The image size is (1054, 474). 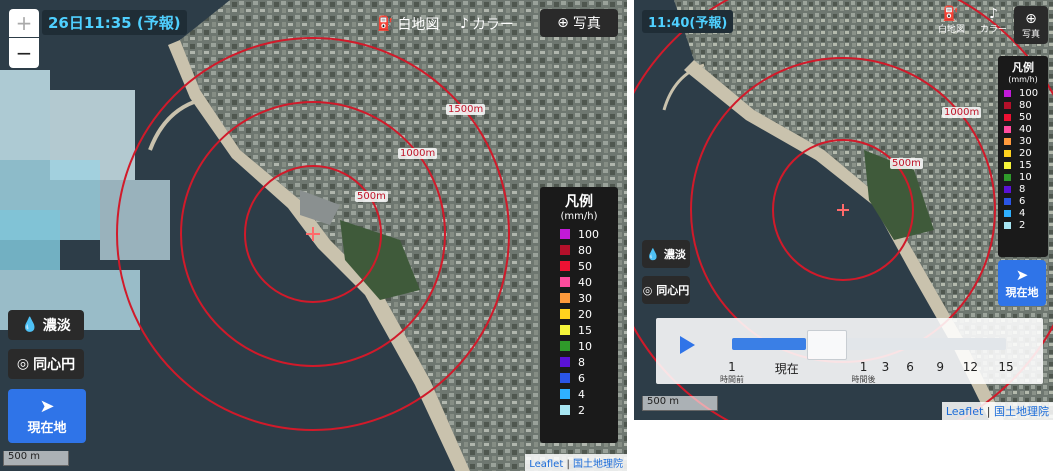 What do you see at coordinates (588, 234) in the screenshot?
I see `legend-label: 100` at bounding box center [588, 234].